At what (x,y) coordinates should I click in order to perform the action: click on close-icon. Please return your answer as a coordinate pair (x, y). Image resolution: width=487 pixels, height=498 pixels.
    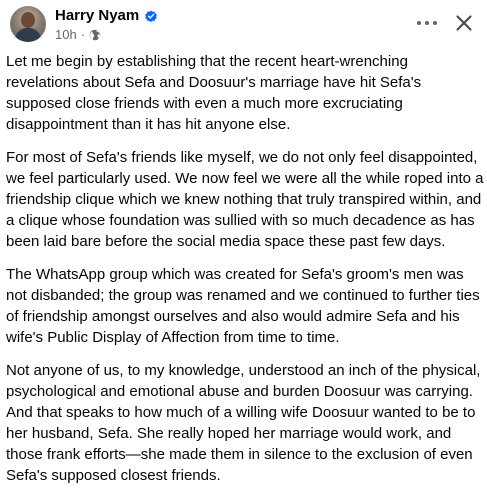
    Looking at the image, I should click on (464, 23).